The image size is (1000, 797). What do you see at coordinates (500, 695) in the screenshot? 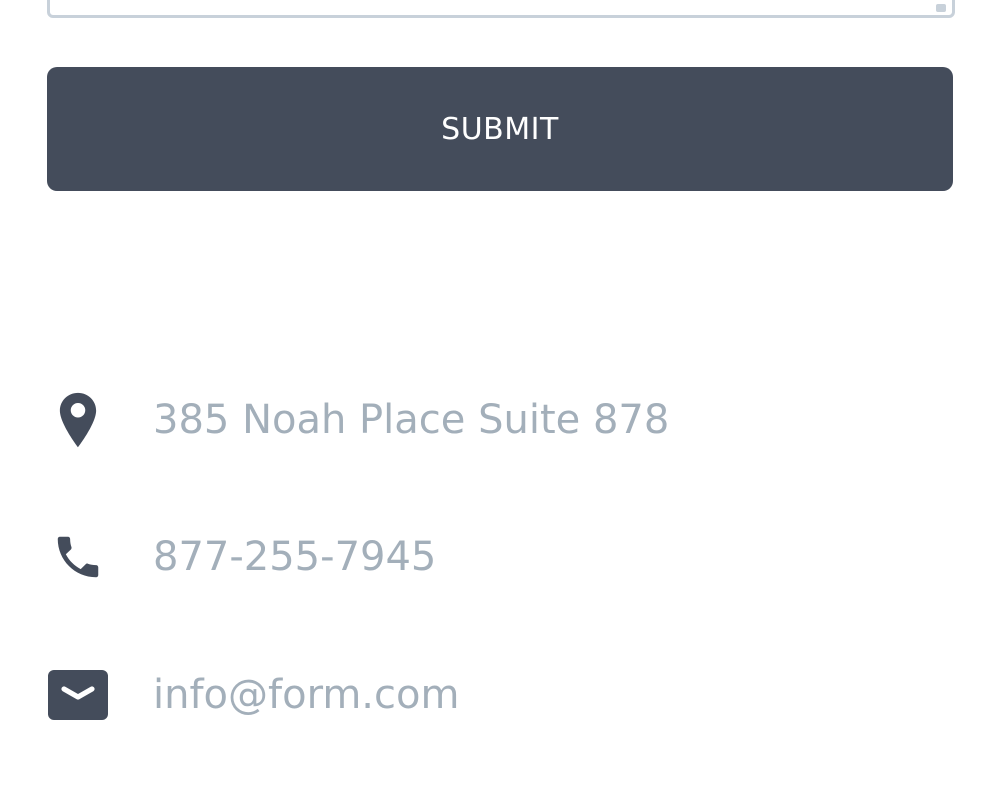
I see `contact-email: info@form.com` at bounding box center [500, 695].